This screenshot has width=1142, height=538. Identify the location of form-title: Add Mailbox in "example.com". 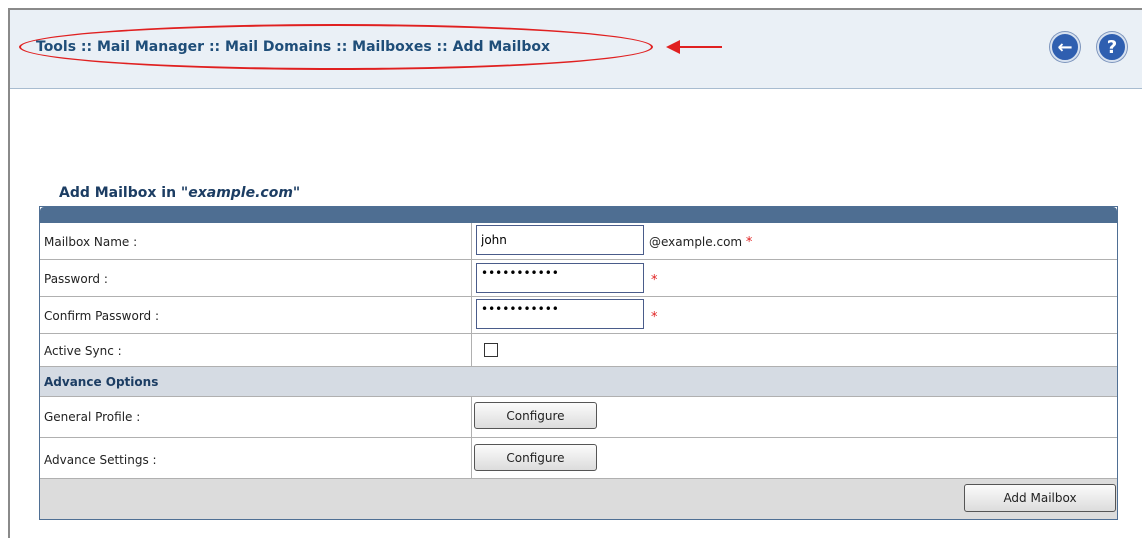
(180, 193).